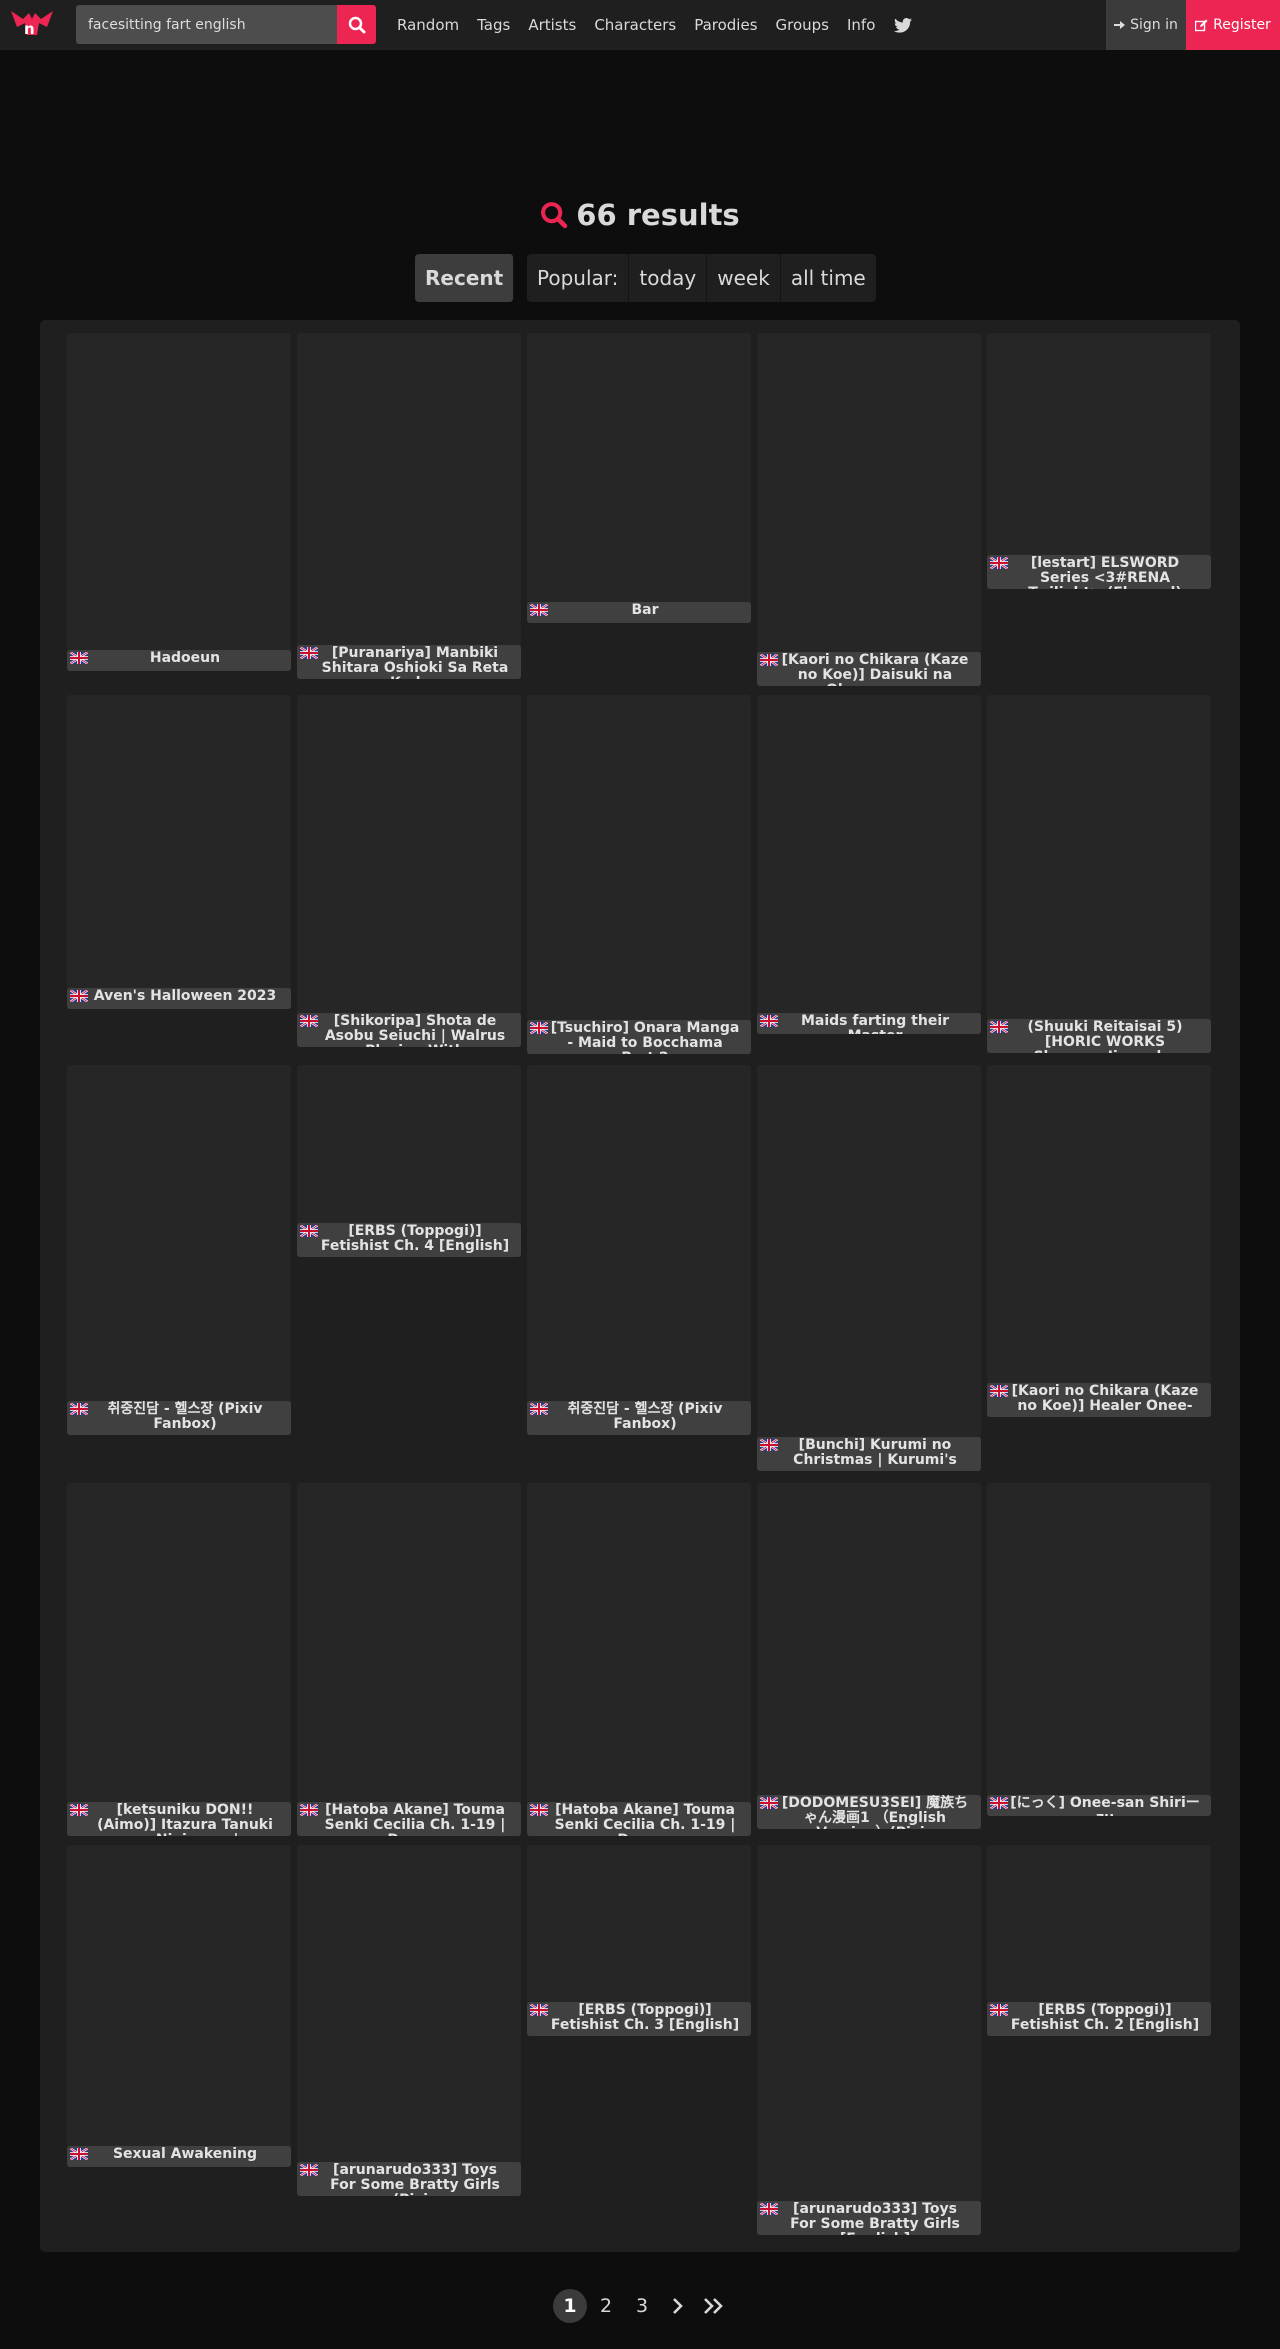  Describe the element at coordinates (744, 278) in the screenshot. I see `sort-week: week` at that location.